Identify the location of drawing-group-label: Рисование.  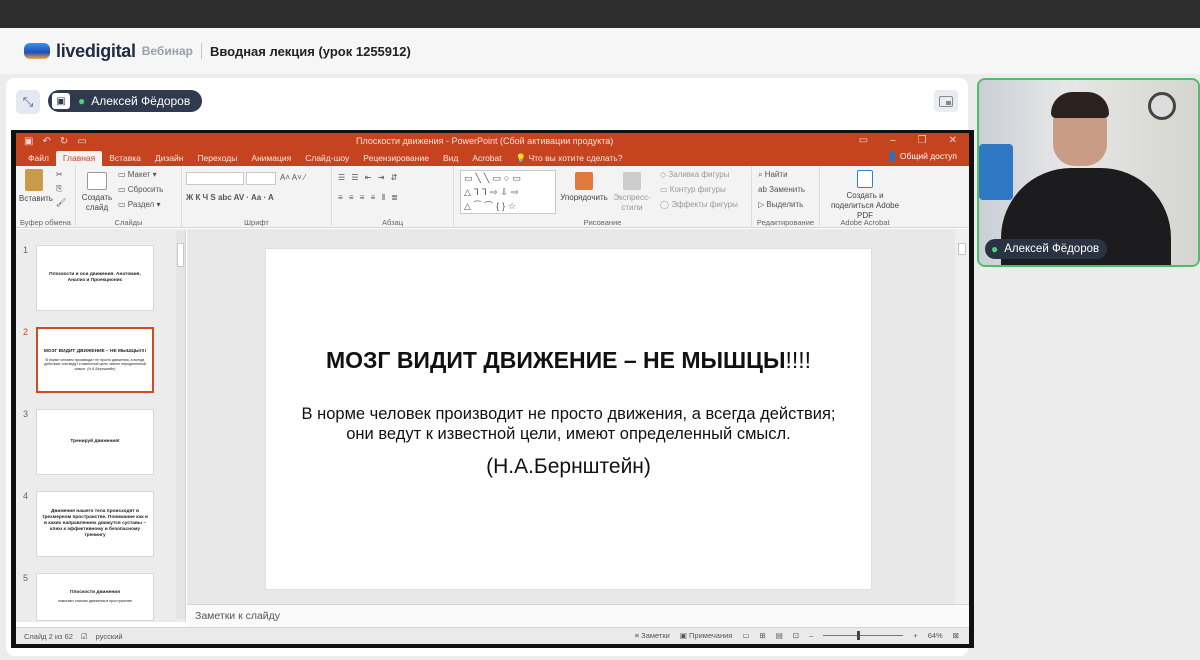
(602, 222).